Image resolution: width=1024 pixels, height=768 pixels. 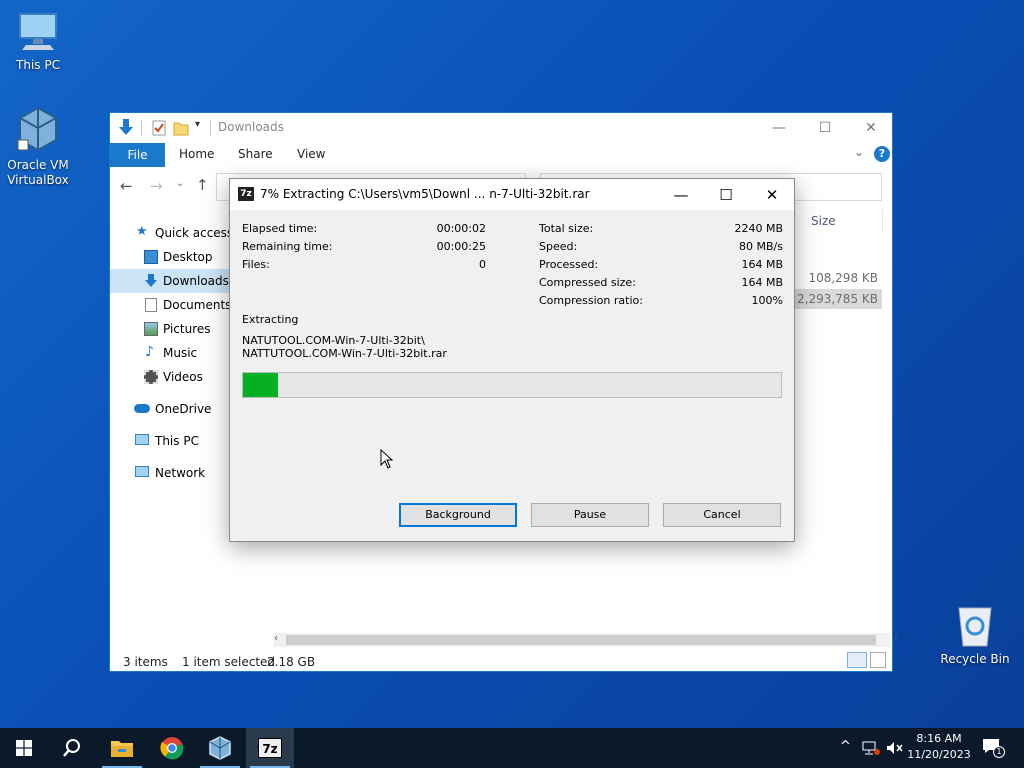 What do you see at coordinates (196, 154) in the screenshot?
I see `tab-home: Home` at bounding box center [196, 154].